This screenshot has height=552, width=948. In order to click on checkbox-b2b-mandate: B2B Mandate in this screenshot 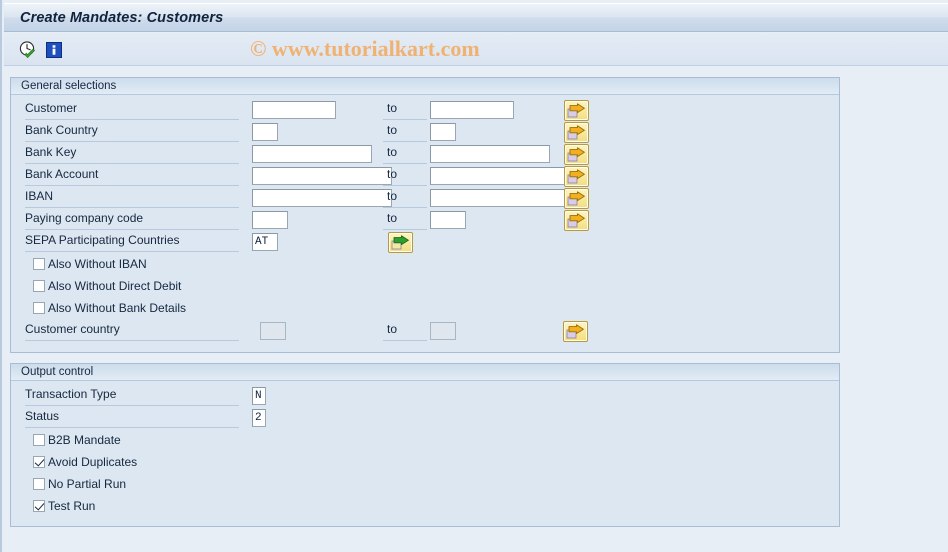, I will do `click(77, 440)`.